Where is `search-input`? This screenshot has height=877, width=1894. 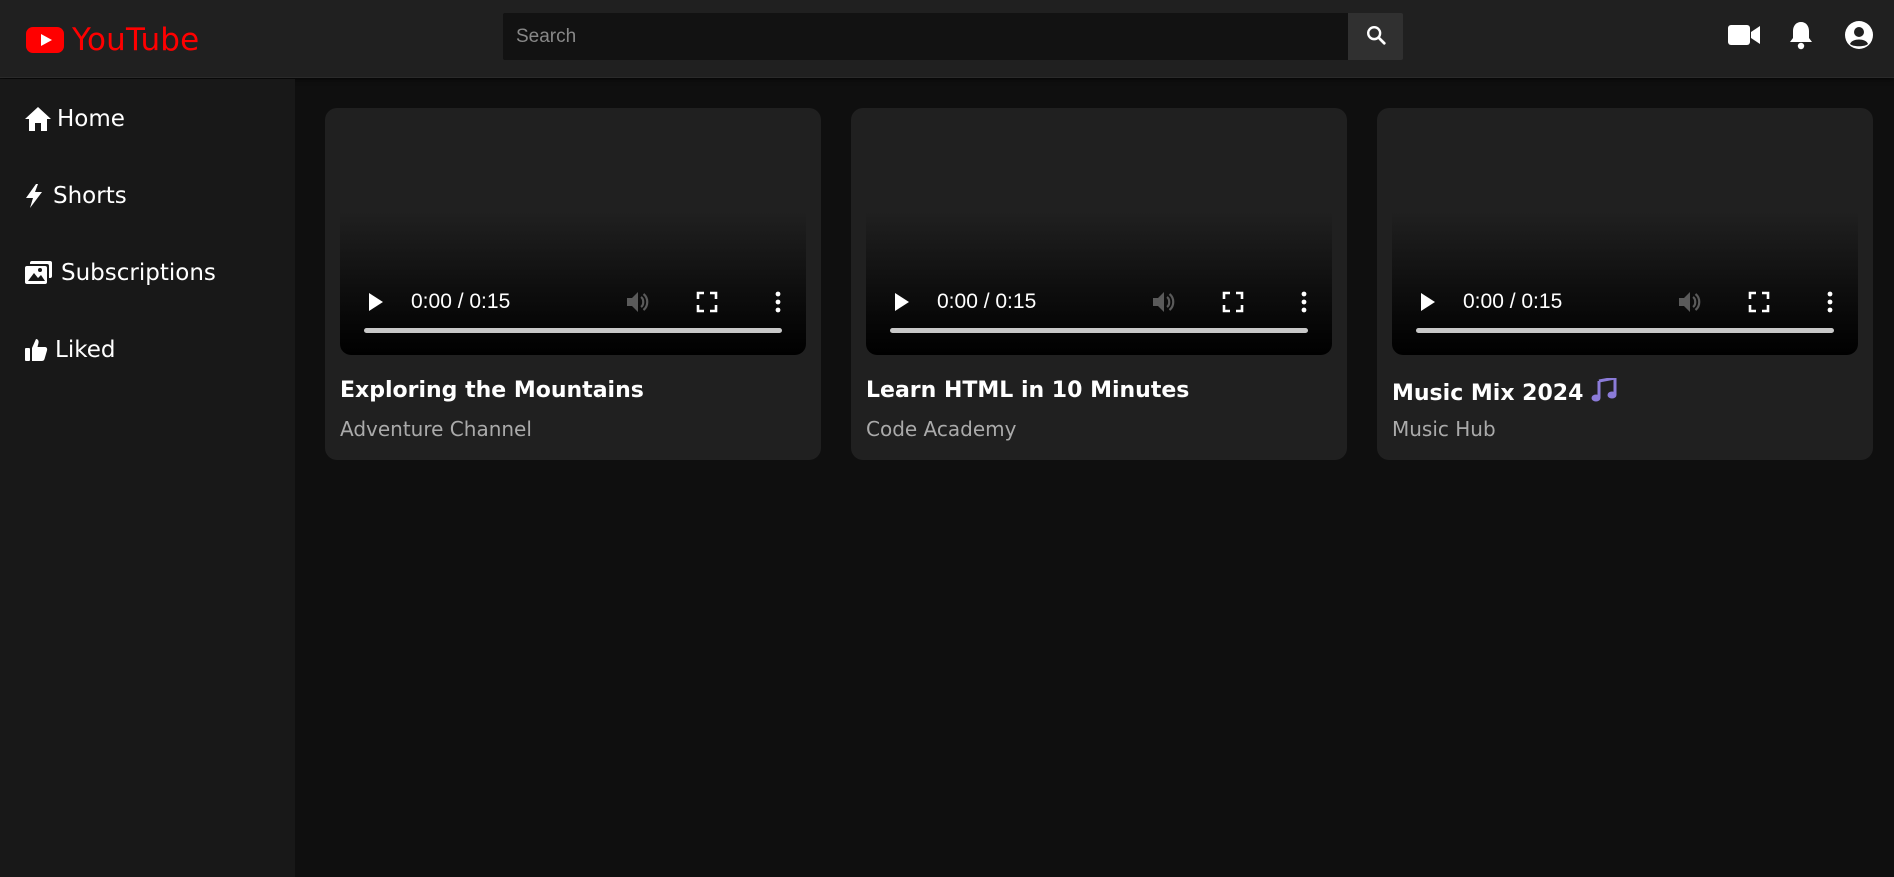 search-input is located at coordinates (925, 36).